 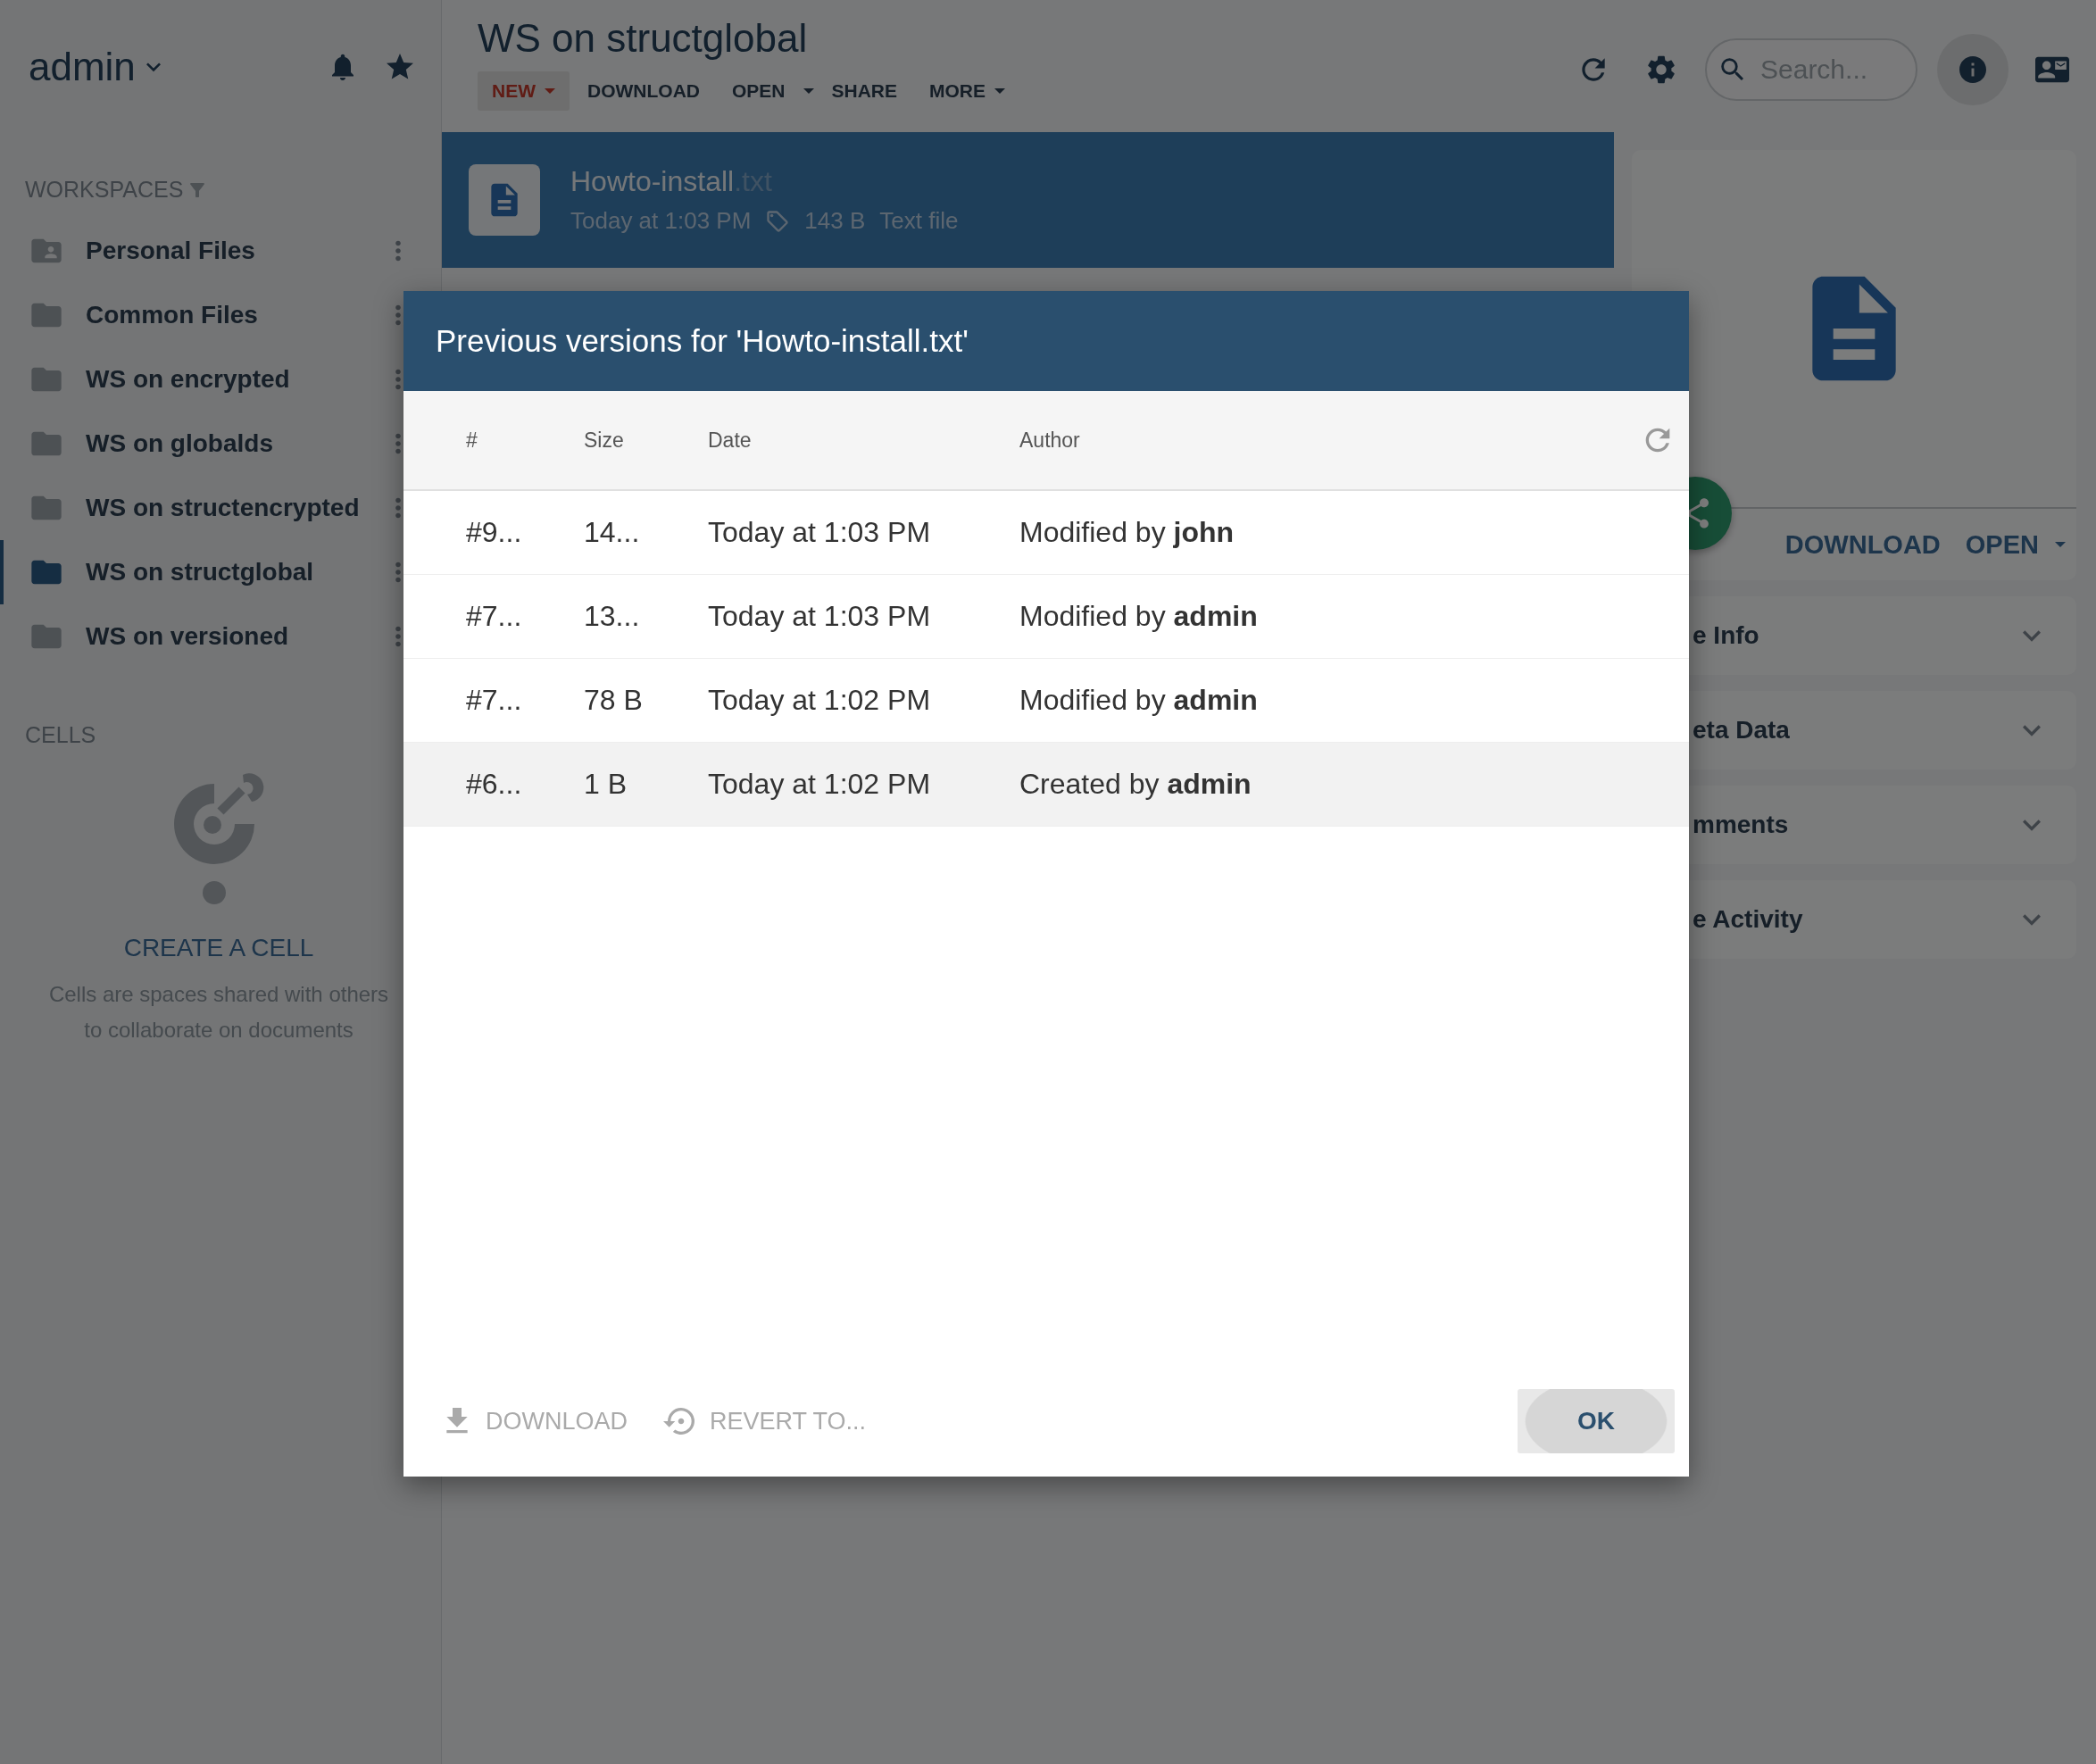 I want to click on column-header: Size, so click(x=604, y=441).